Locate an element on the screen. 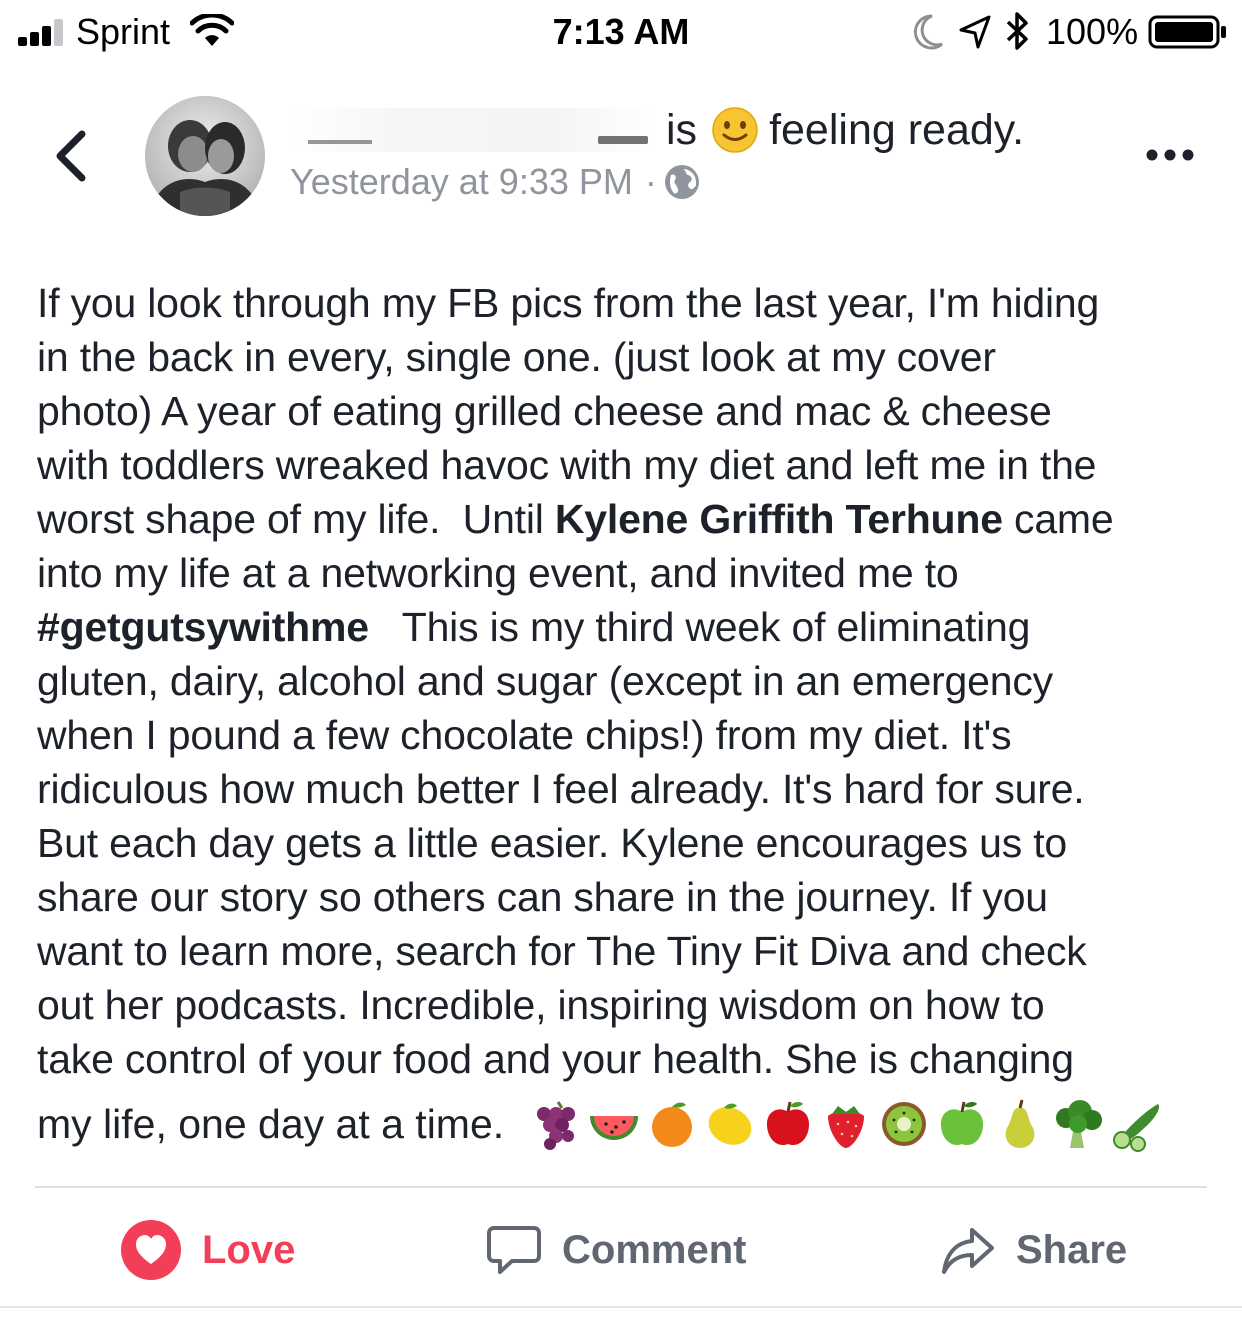  public-globe-icon is located at coordinates (682, 182).